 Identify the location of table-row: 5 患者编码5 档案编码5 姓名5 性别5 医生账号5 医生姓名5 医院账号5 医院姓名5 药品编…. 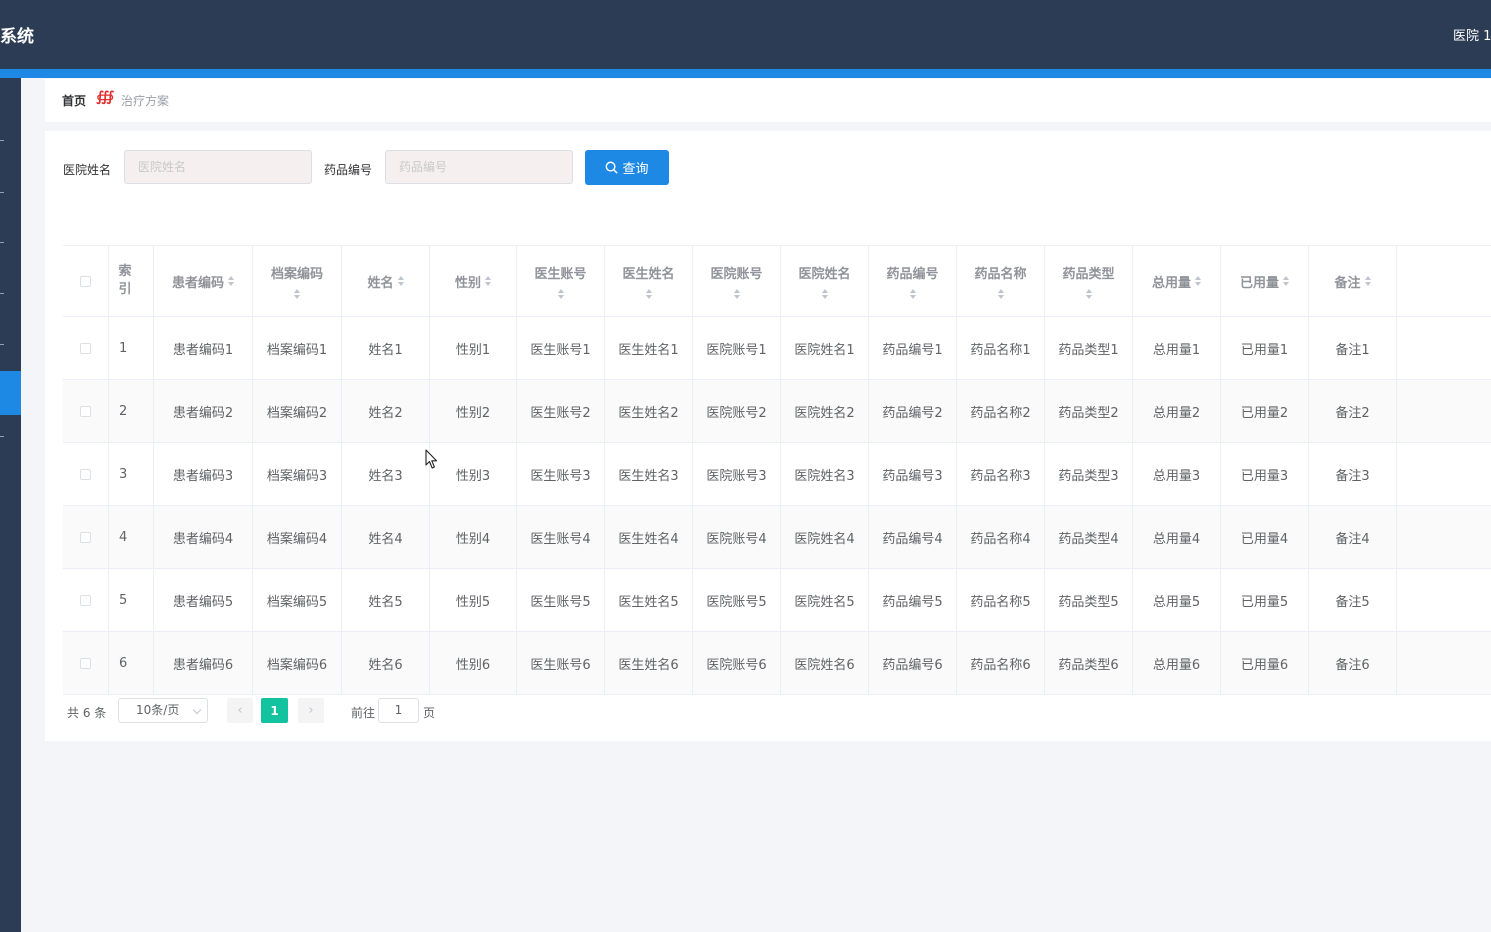
(777, 600).